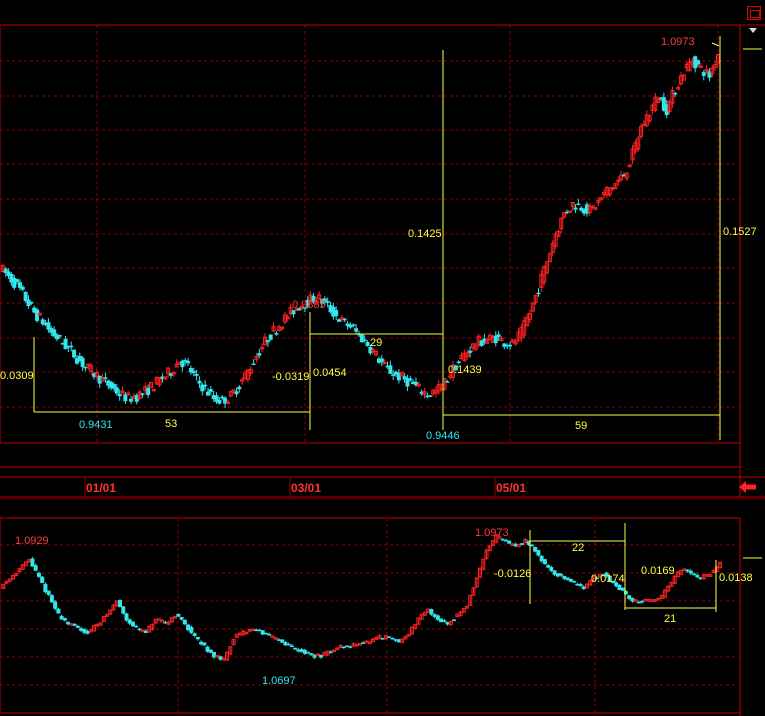  What do you see at coordinates (171, 424) in the screenshot?
I see `label-bars-1: 53` at bounding box center [171, 424].